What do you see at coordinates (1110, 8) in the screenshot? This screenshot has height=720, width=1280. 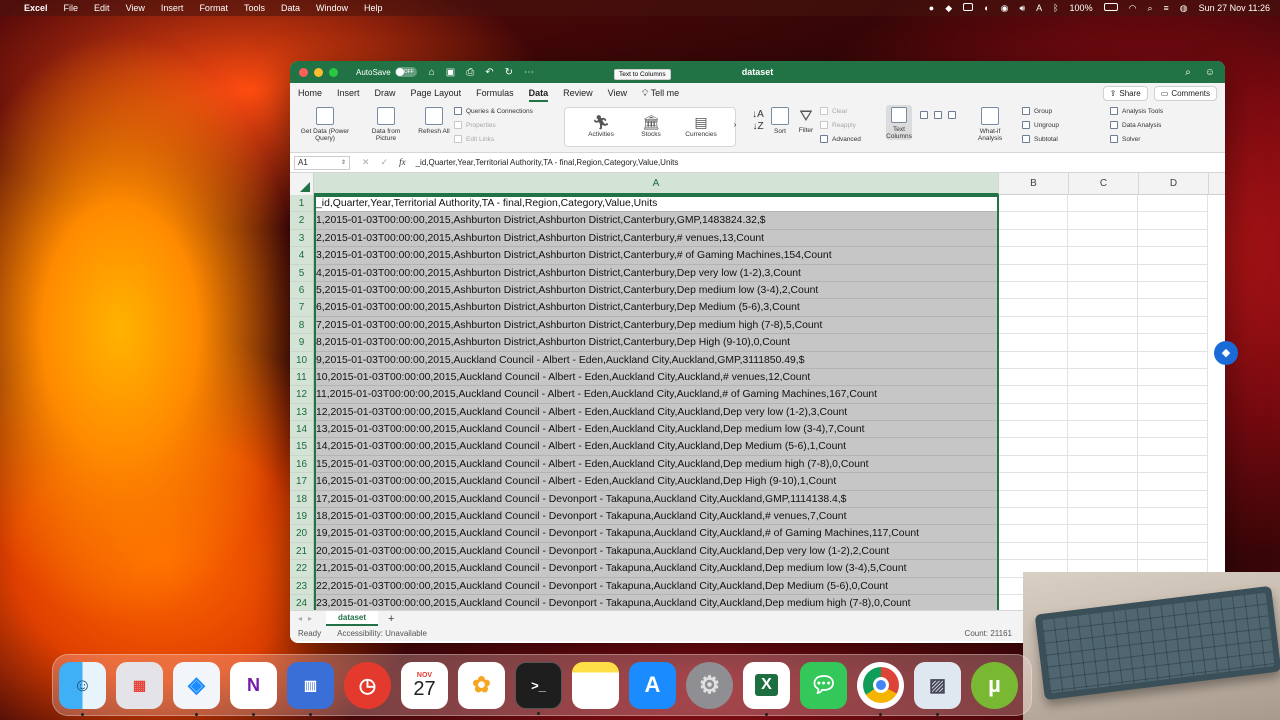 I see `battery-icon` at bounding box center [1110, 8].